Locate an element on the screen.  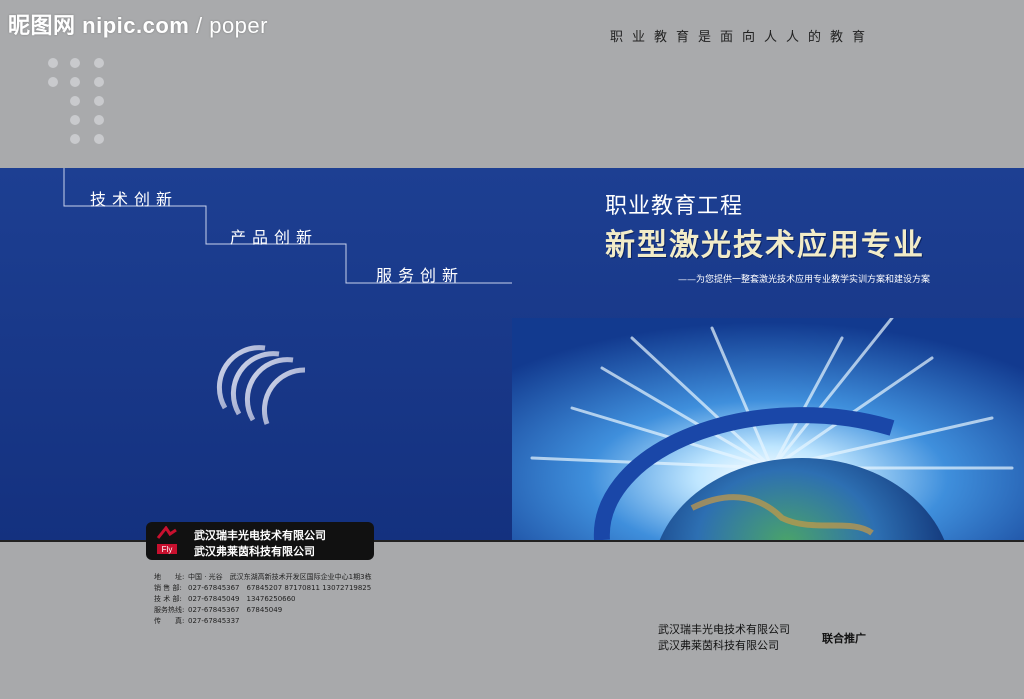
contact-fax: 传 真: 027-67845337 is located at coordinates (197, 621).